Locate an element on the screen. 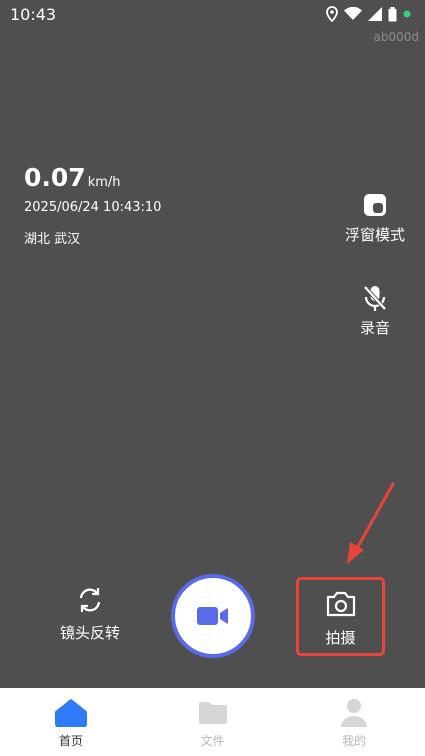  tab-files-label: 文件 is located at coordinates (212, 741).